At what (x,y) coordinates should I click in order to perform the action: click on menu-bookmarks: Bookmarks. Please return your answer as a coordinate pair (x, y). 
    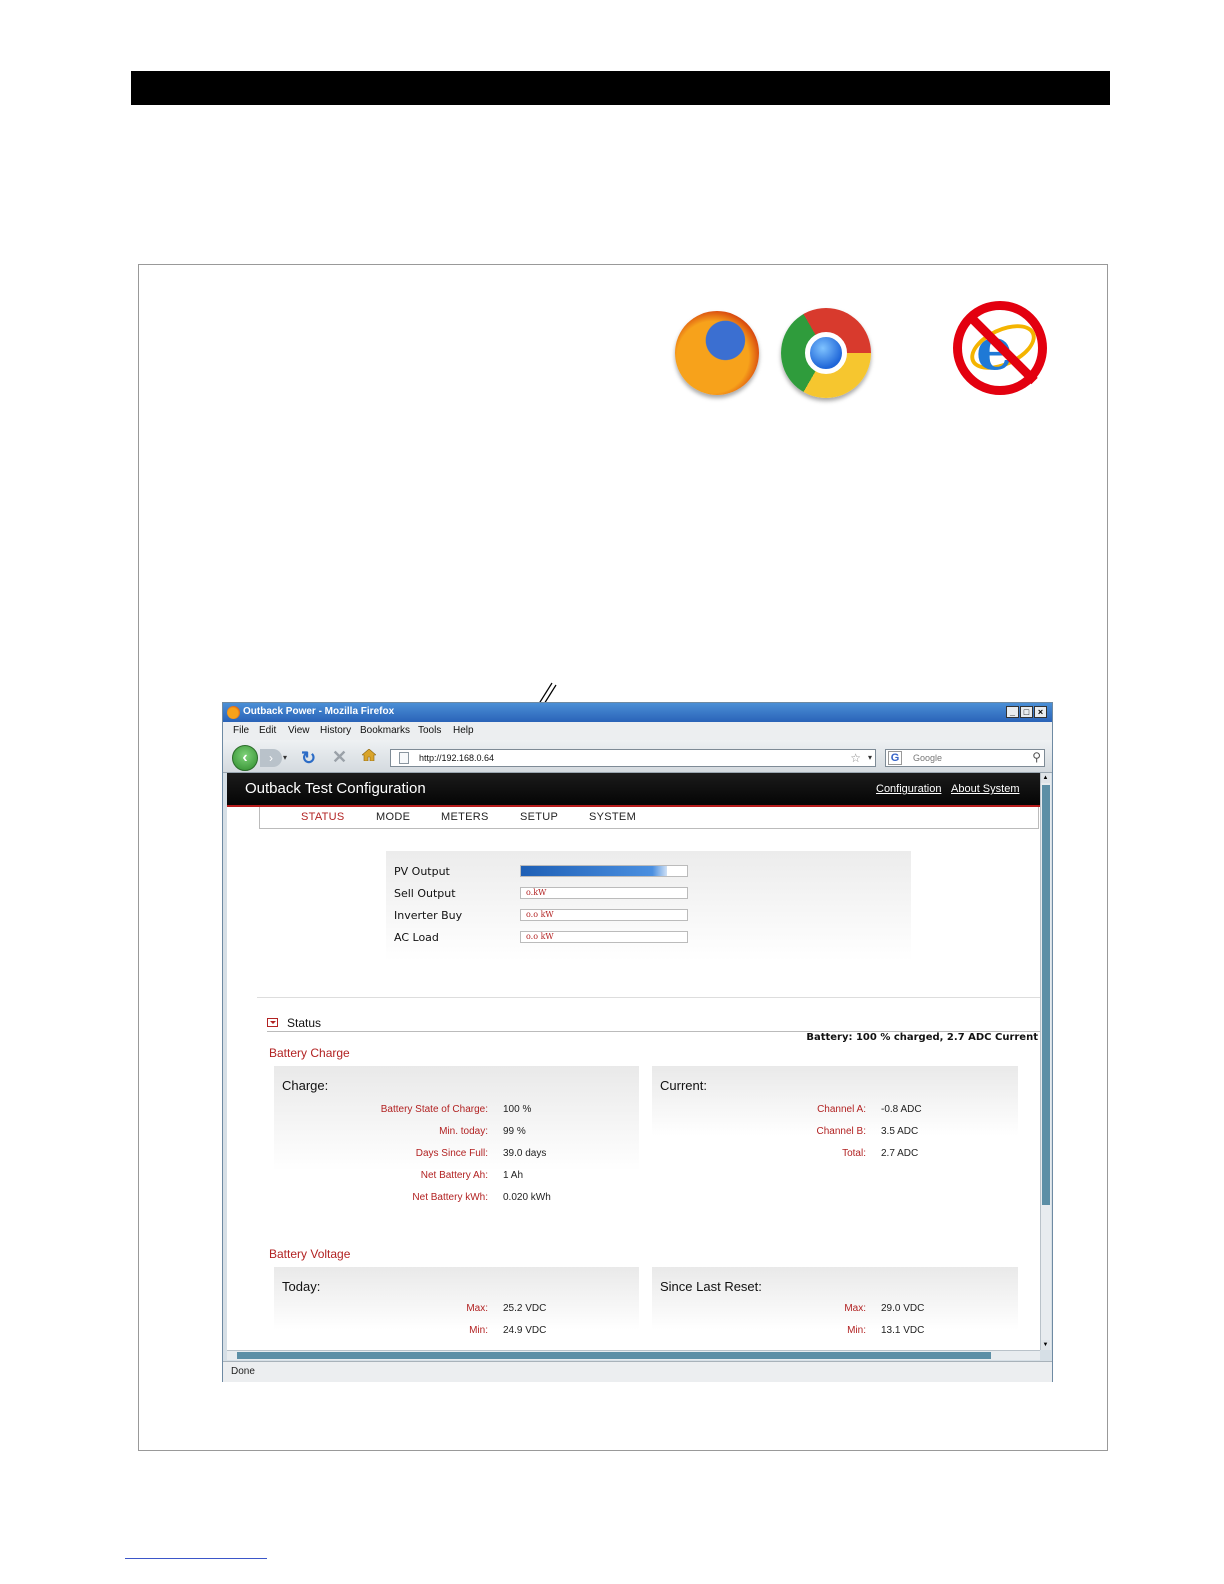
    Looking at the image, I should click on (385, 730).